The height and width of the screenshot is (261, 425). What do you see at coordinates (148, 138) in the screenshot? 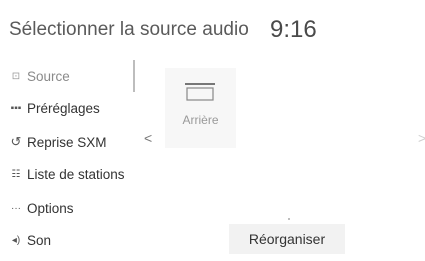
I see `scroll-left-button: <` at bounding box center [148, 138].